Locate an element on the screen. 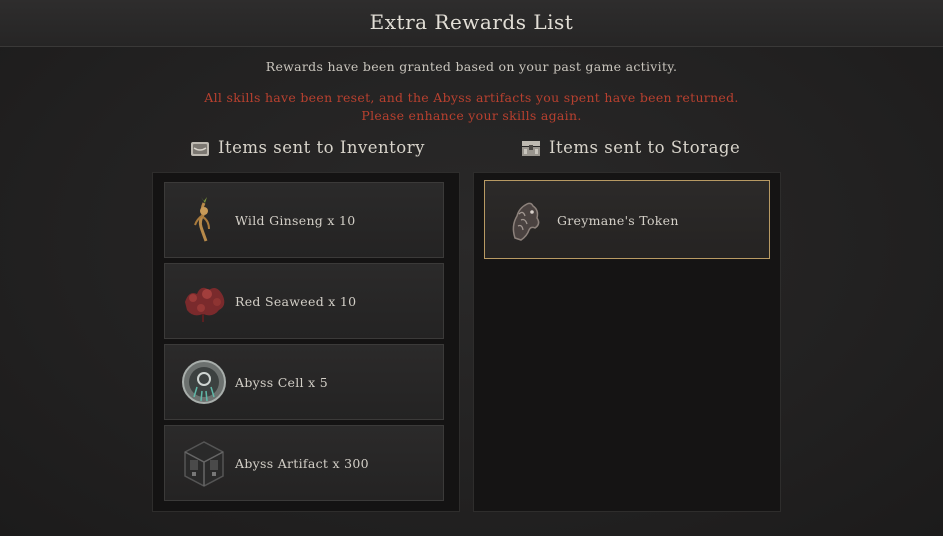 This screenshot has height=536, width=943. list-item-label: Abyss Artifact x 300 is located at coordinates (302, 463).